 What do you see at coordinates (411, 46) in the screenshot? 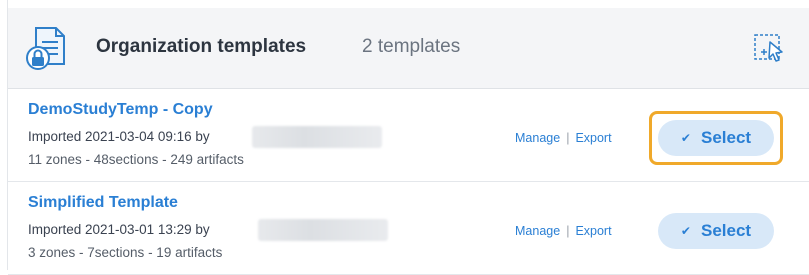
I see `template-count: 2 templates` at bounding box center [411, 46].